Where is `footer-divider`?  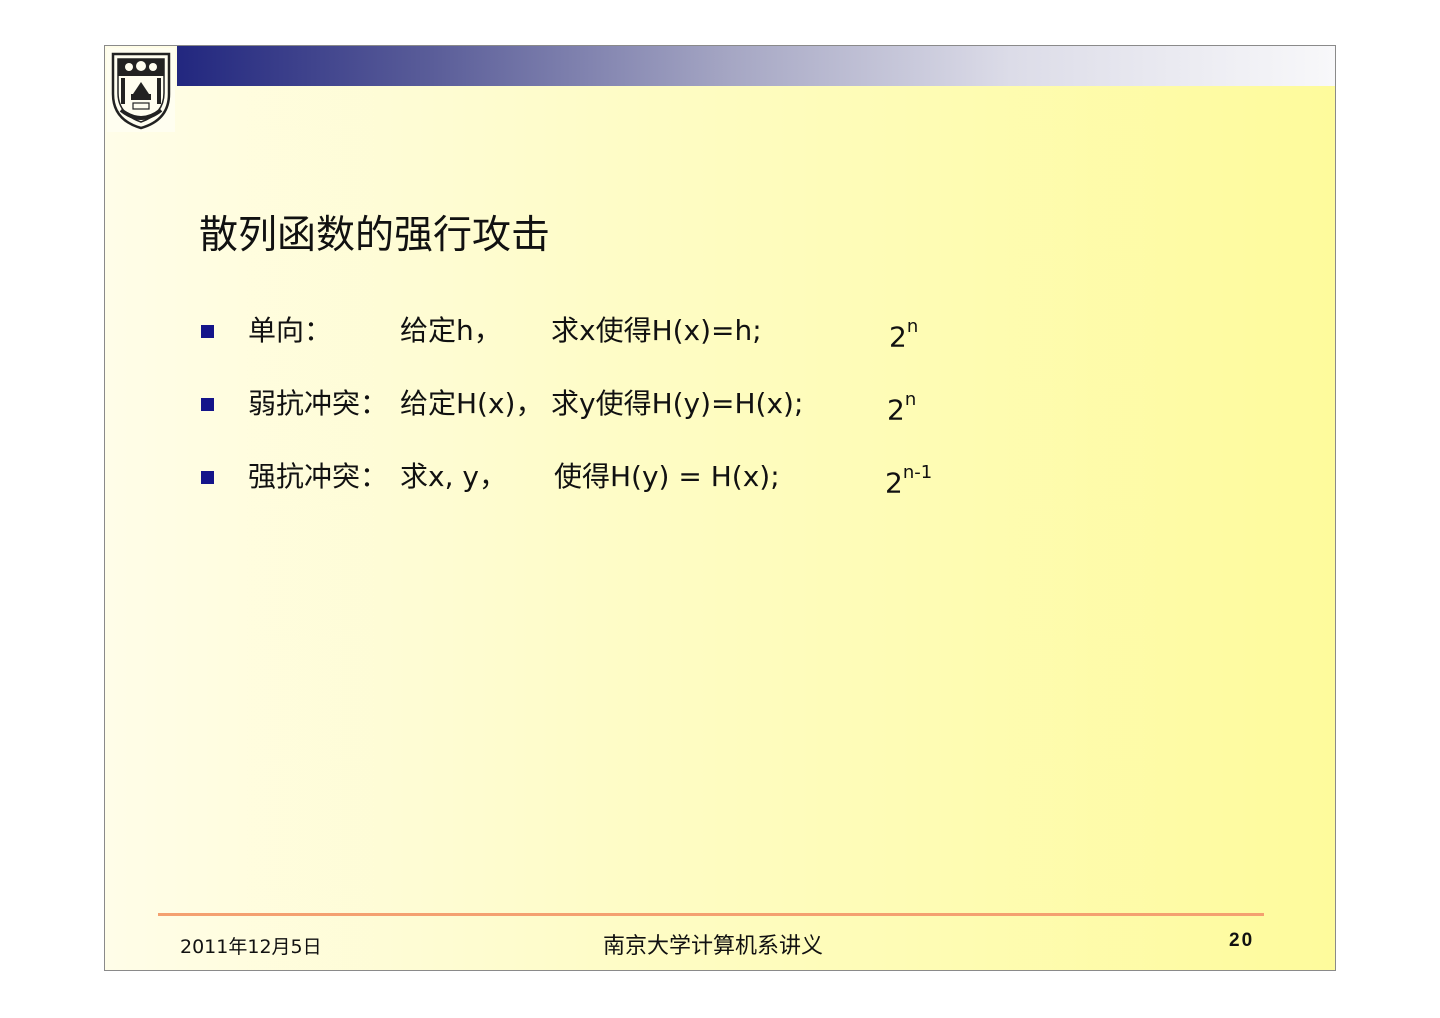 footer-divider is located at coordinates (711, 914).